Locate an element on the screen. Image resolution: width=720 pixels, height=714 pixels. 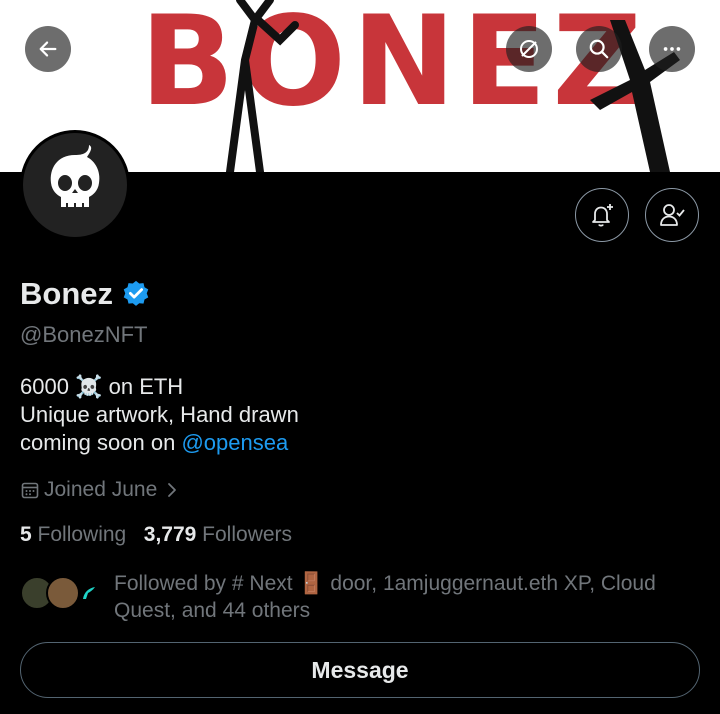
bio-count: 6000 is located at coordinates (44, 386).